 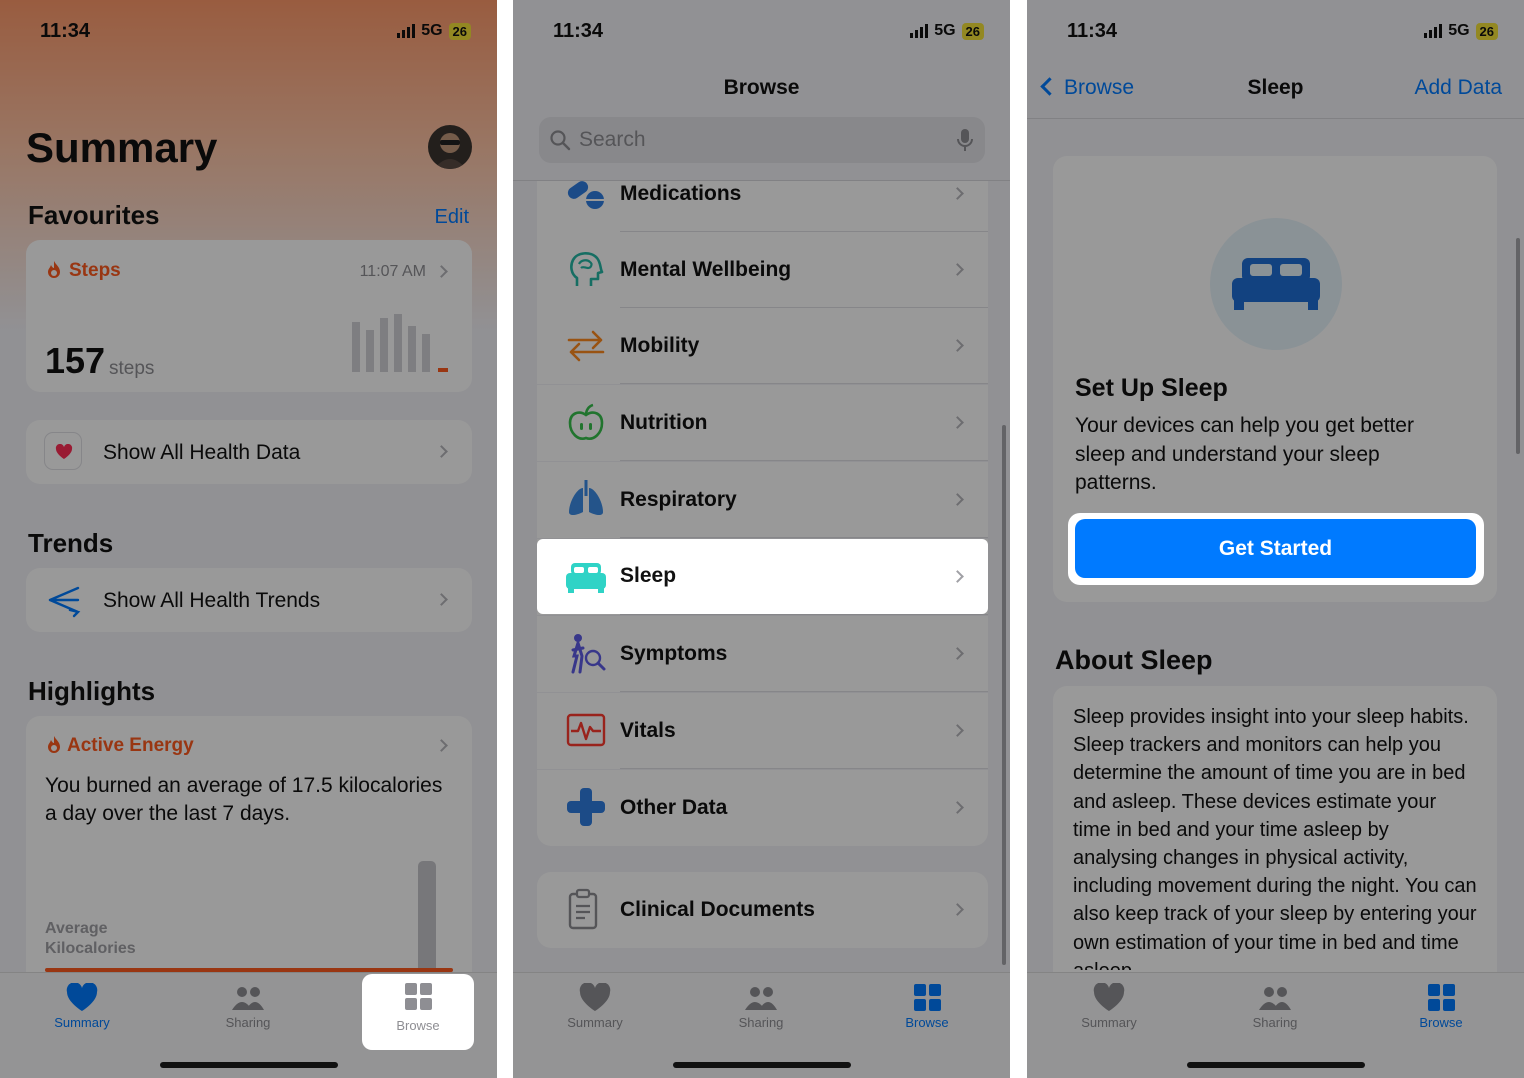 I want to click on category-nutrition: Nutrition, so click(x=762, y=423).